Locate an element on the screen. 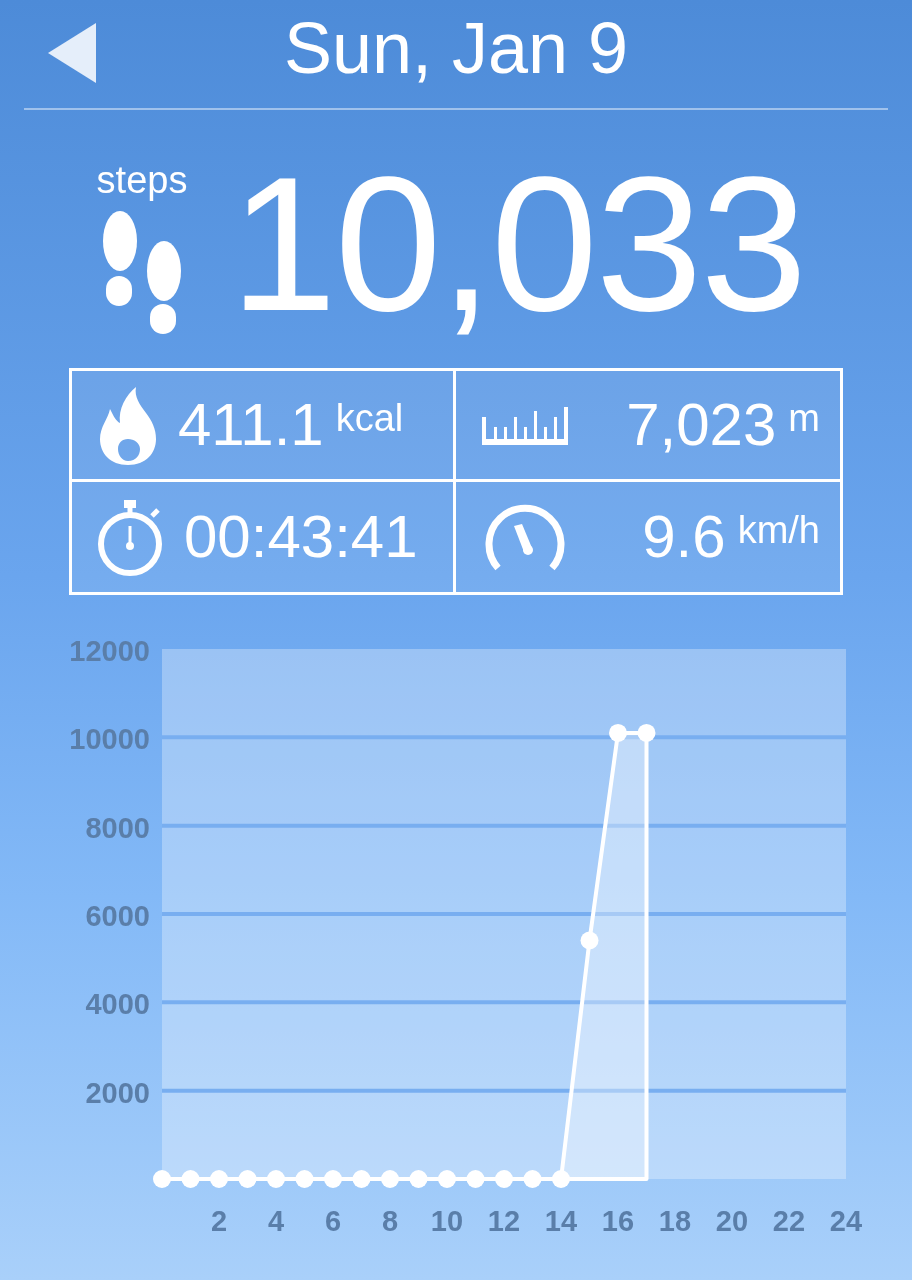 This screenshot has width=912, height=1280. y-tick-label: 8000 is located at coordinates (117, 827).